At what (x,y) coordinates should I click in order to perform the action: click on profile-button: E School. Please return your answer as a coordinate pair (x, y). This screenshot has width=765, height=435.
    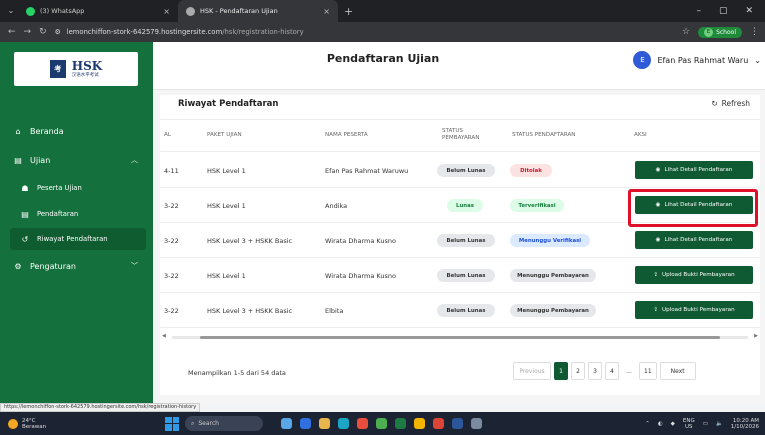
    Looking at the image, I should click on (720, 32).